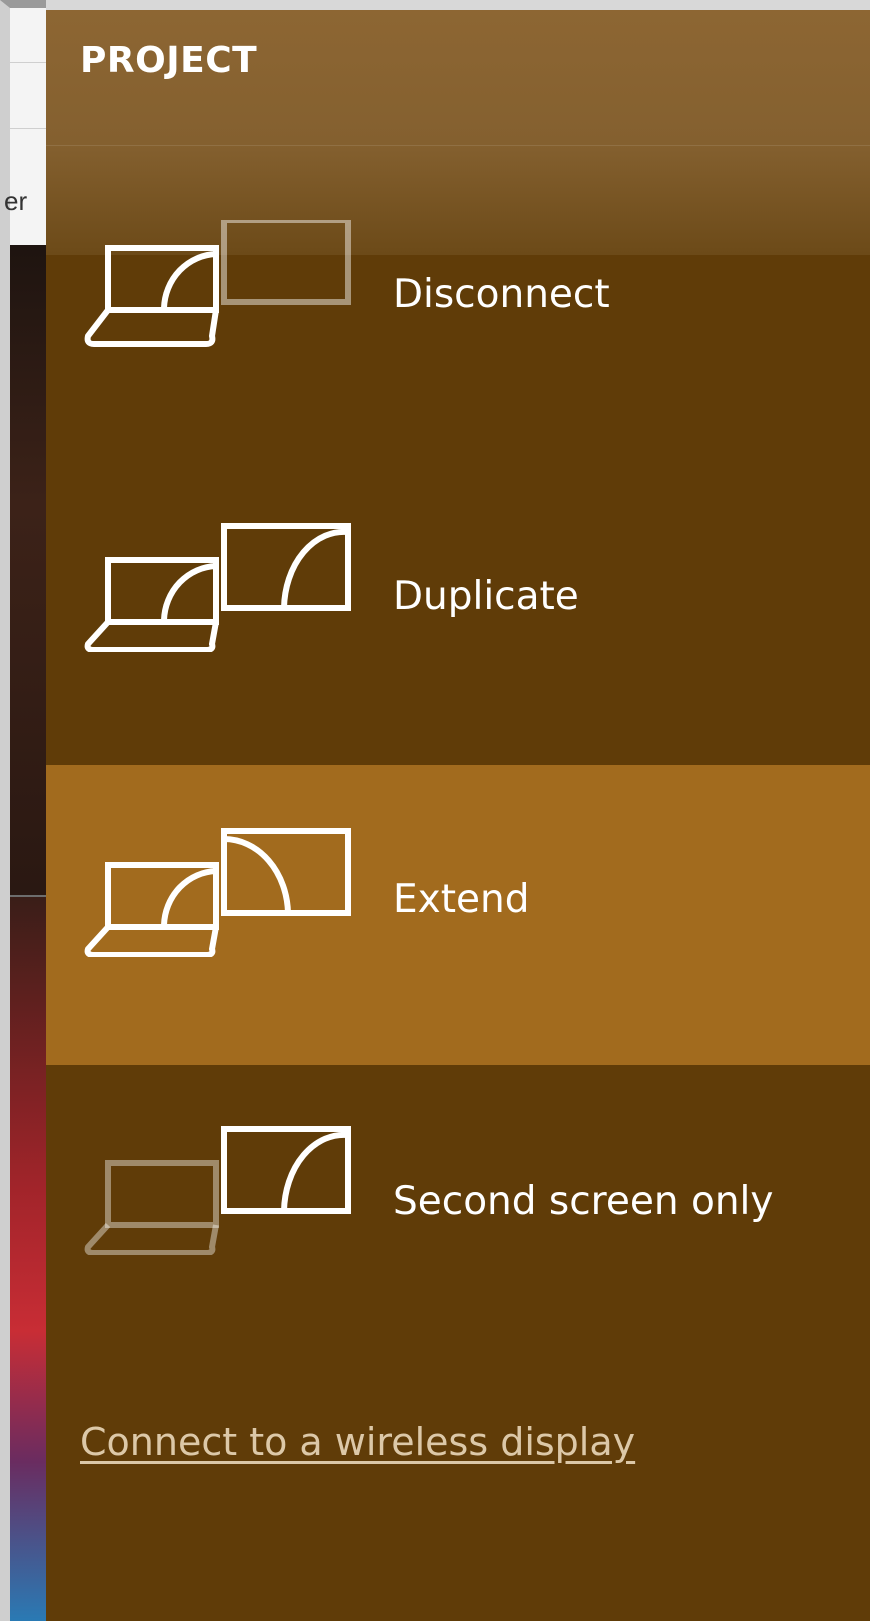 This screenshot has height=1621, width=870. What do you see at coordinates (583, 1201) in the screenshot?
I see `second-screen-only-label: Second screen only` at bounding box center [583, 1201].